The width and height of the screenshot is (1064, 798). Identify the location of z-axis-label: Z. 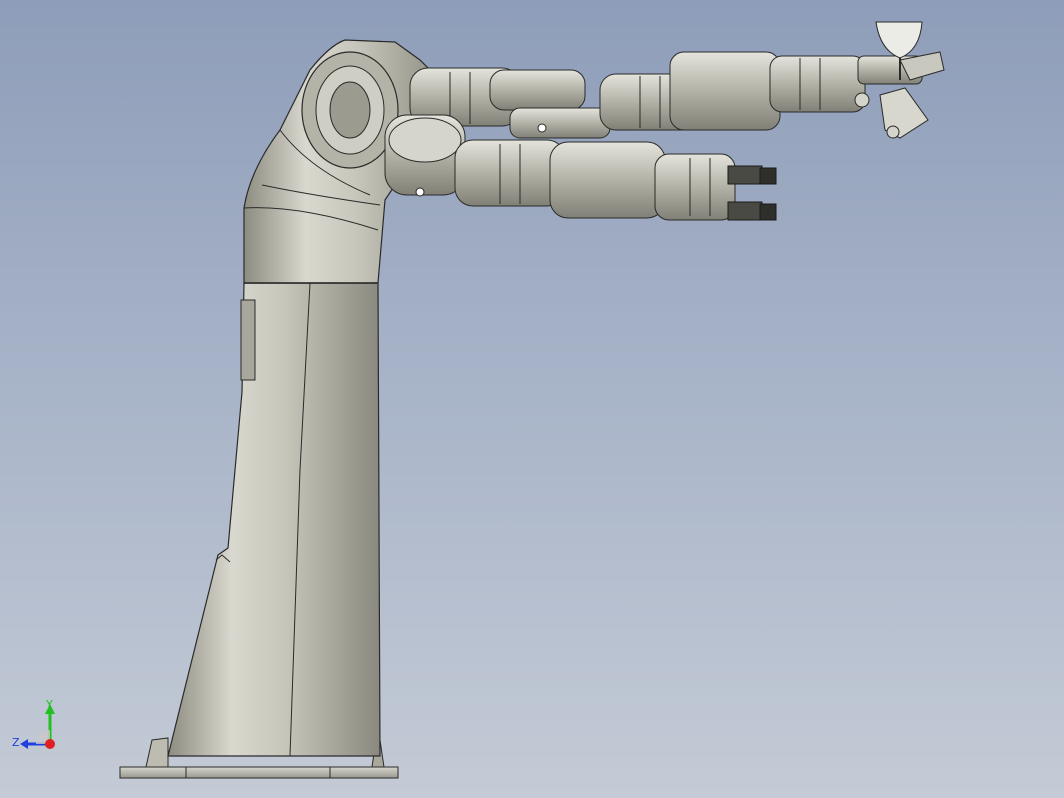
(16, 742).